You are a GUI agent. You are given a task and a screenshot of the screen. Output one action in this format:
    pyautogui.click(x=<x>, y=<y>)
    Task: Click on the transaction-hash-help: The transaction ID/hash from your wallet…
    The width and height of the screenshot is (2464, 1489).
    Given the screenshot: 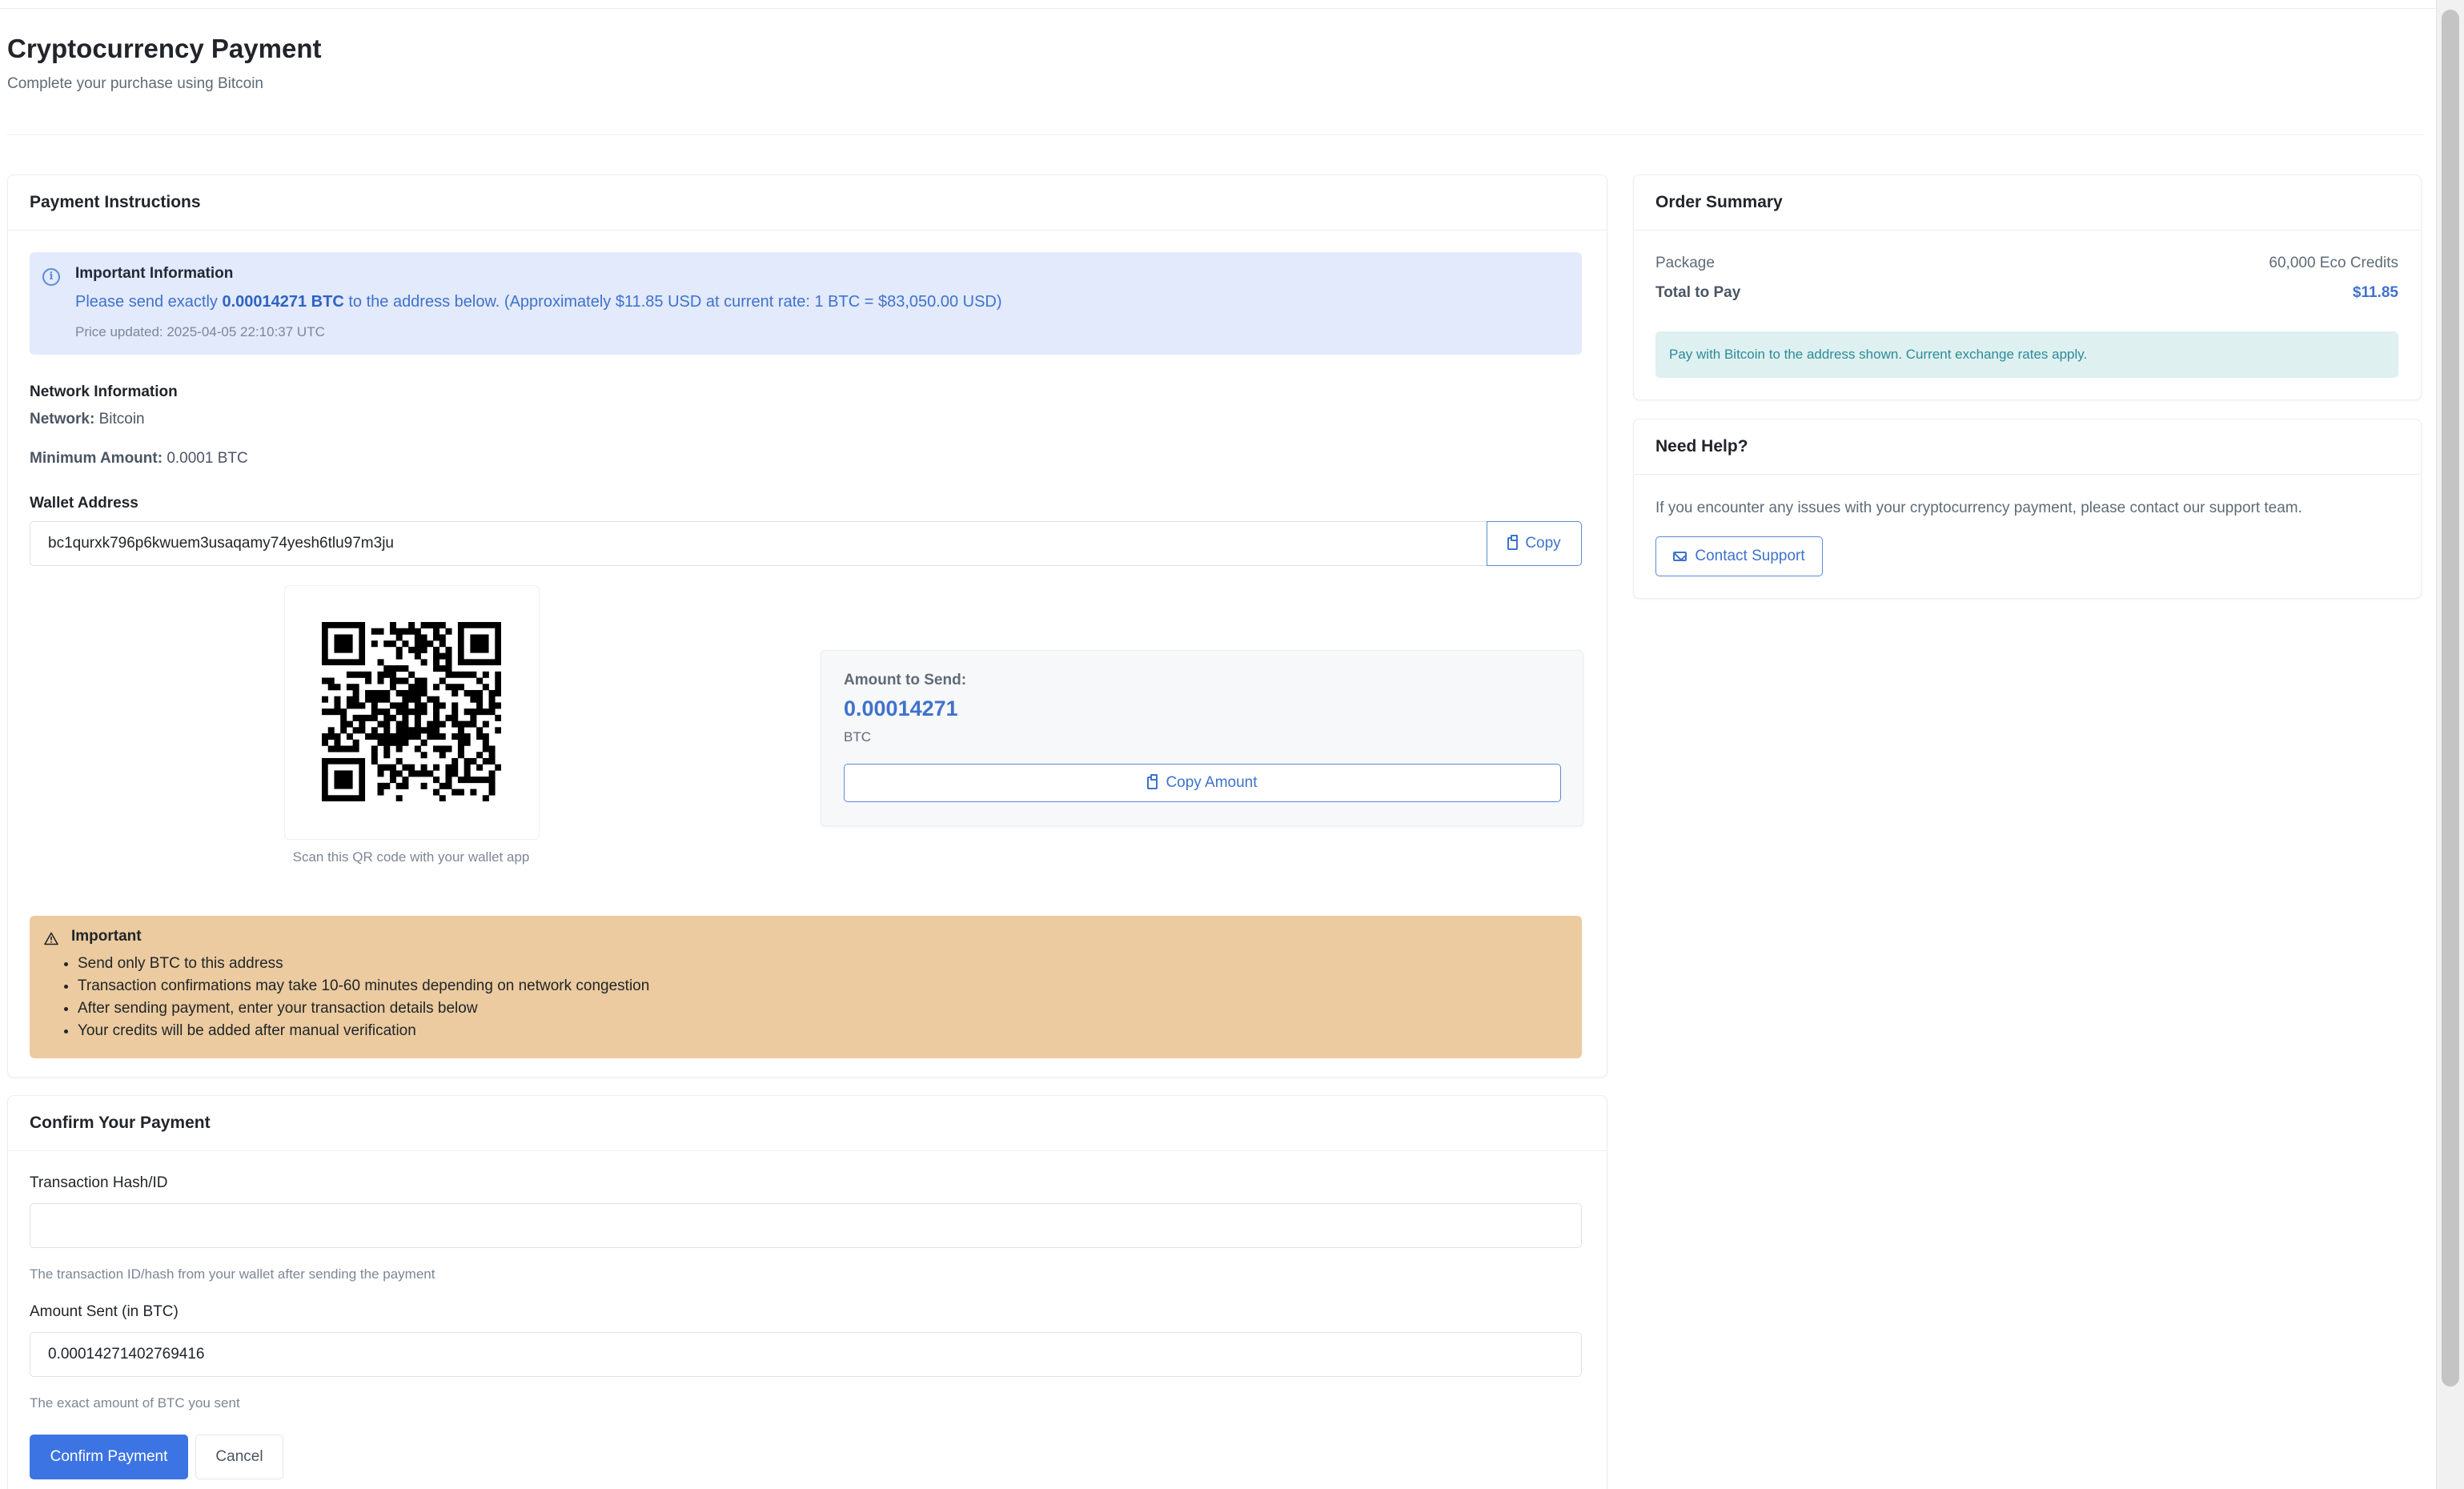 What is the action you would take?
    pyautogui.click(x=232, y=1274)
    